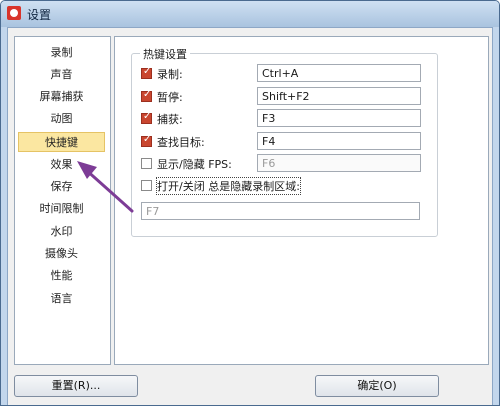 The image size is (500, 406). I want to click on sidebar-item-save: 保存, so click(61, 187).